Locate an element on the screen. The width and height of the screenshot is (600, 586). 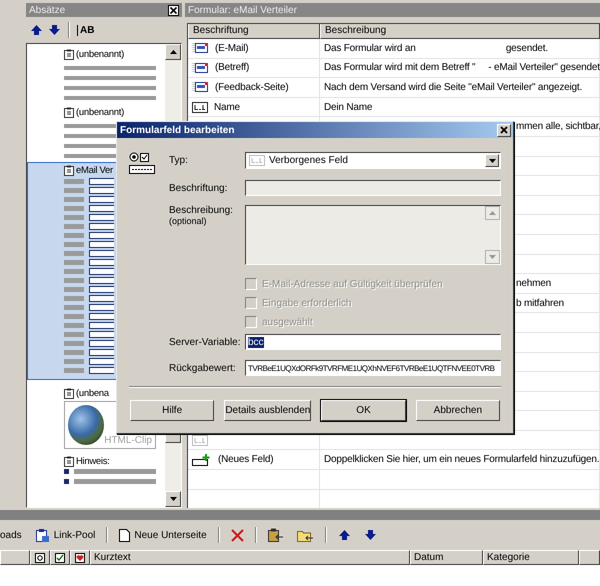
type-label: Typ: is located at coordinates (179, 160).